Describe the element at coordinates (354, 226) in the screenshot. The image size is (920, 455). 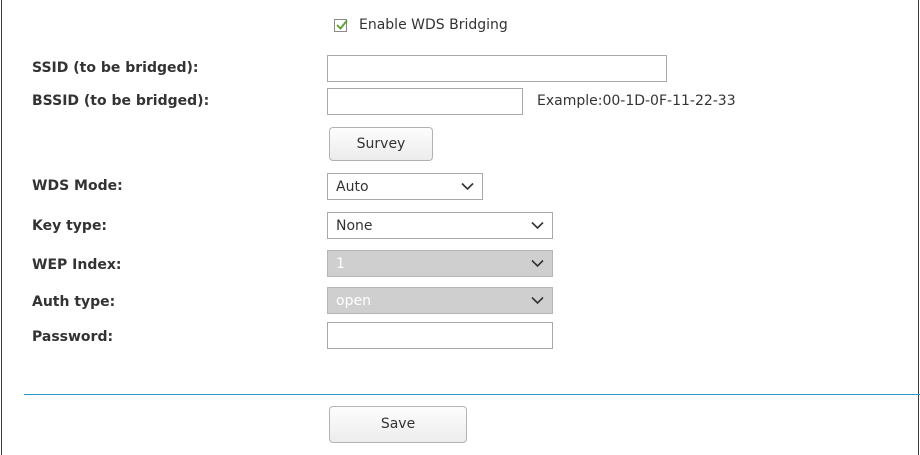
I see `key-type-value: None` at that location.